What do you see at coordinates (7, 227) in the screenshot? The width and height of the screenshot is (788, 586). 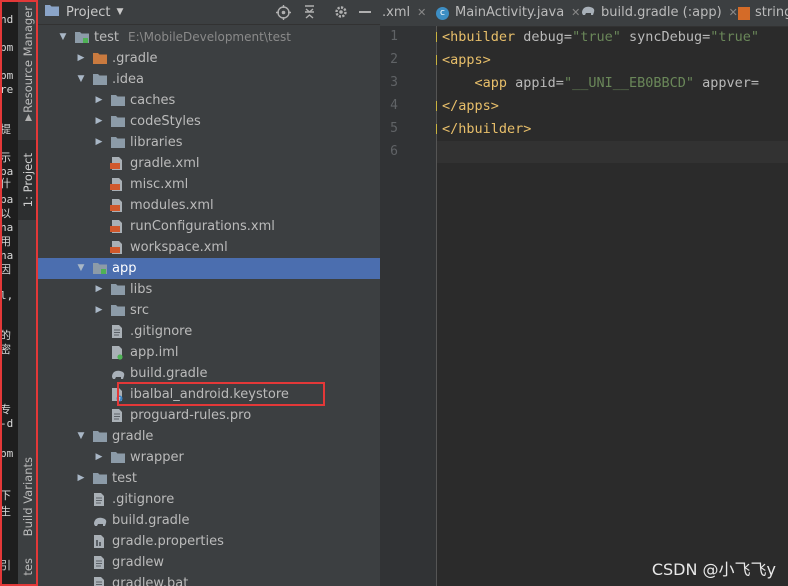 I see `terminal-fragment: ha` at bounding box center [7, 227].